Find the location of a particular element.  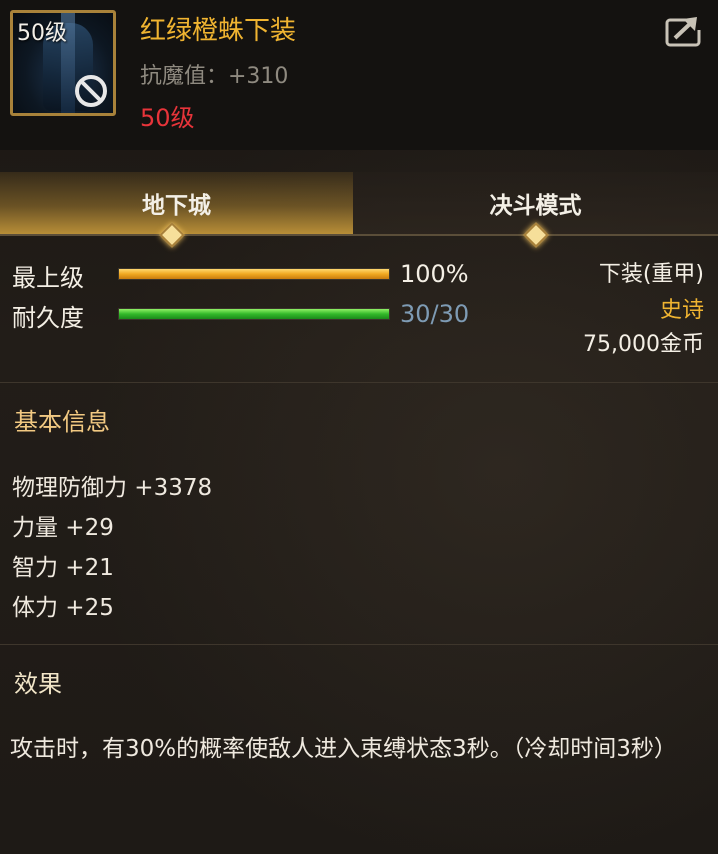

divider-stats is located at coordinates (359, 382).